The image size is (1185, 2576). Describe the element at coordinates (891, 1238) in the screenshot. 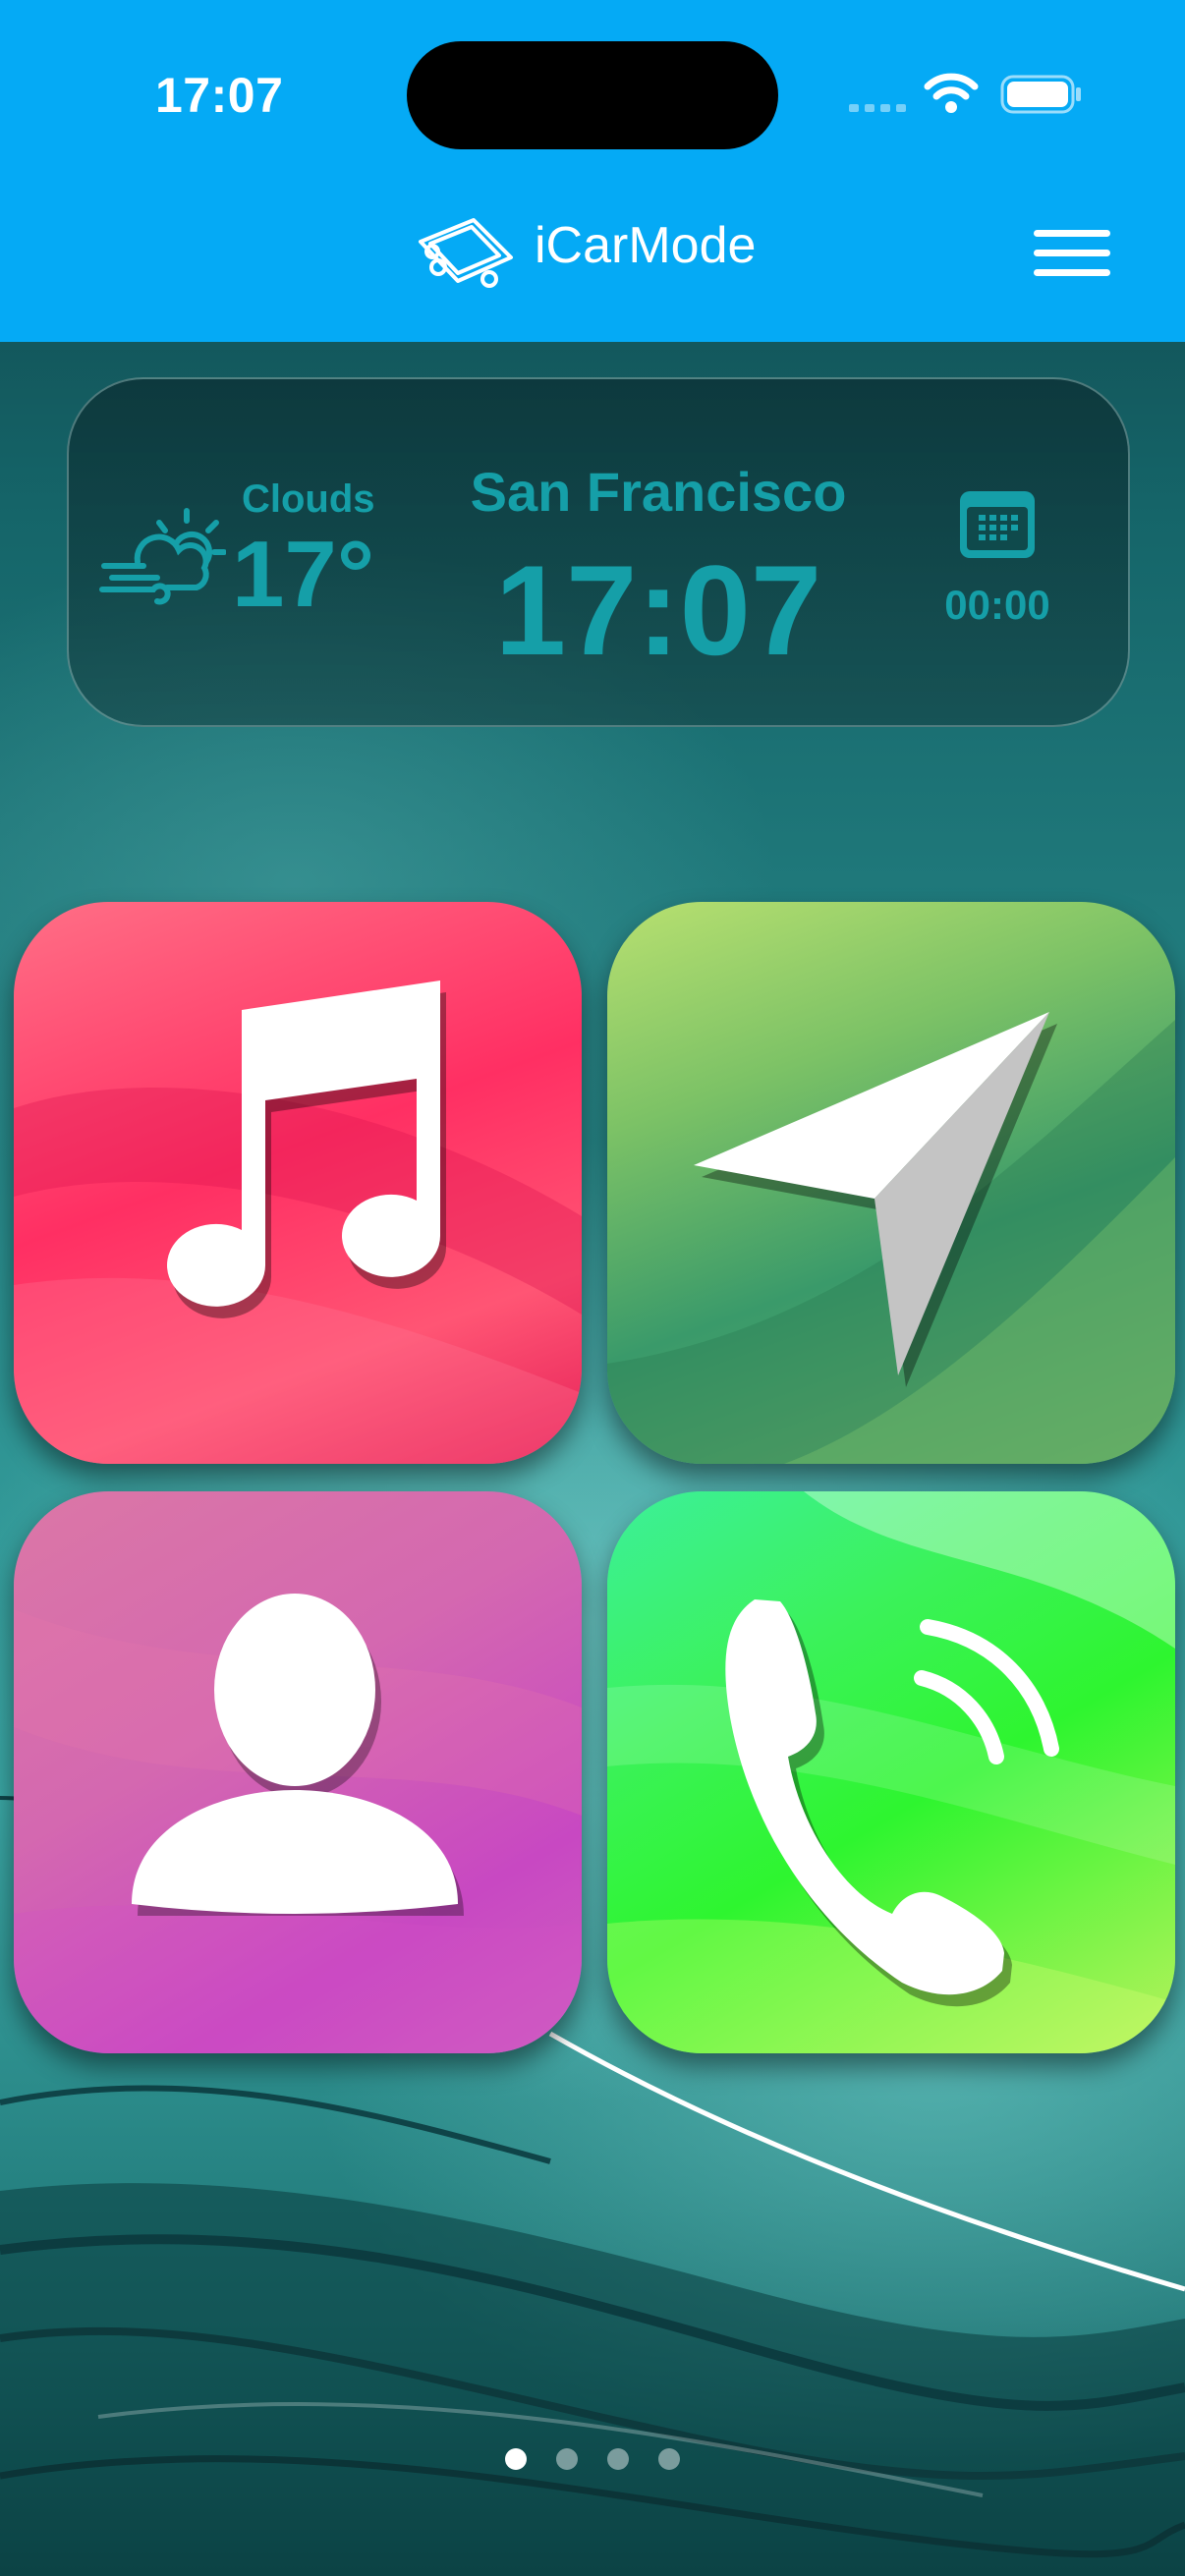

I see `navigation-arrow-icon` at that location.